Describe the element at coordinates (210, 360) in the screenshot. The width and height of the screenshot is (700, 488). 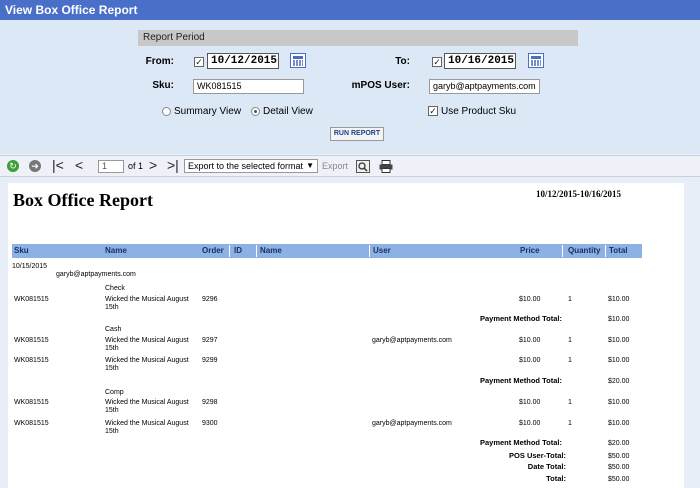
I see `row-order: 9299` at that location.